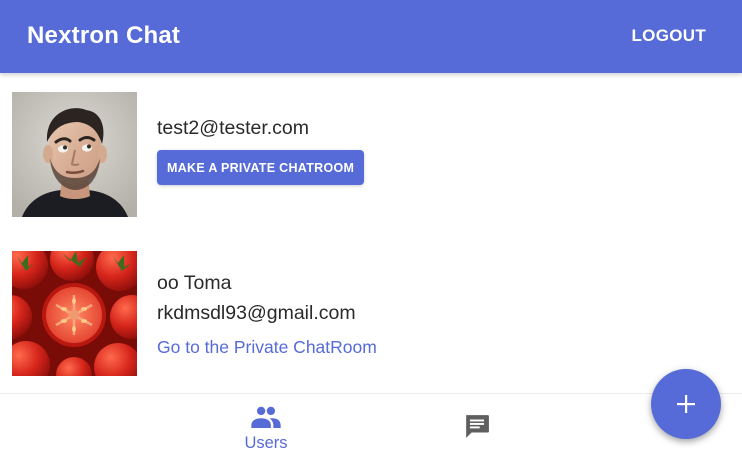 The image size is (742, 466). Describe the element at coordinates (233, 128) in the screenshot. I see `user-email: test2@tester.com` at that location.